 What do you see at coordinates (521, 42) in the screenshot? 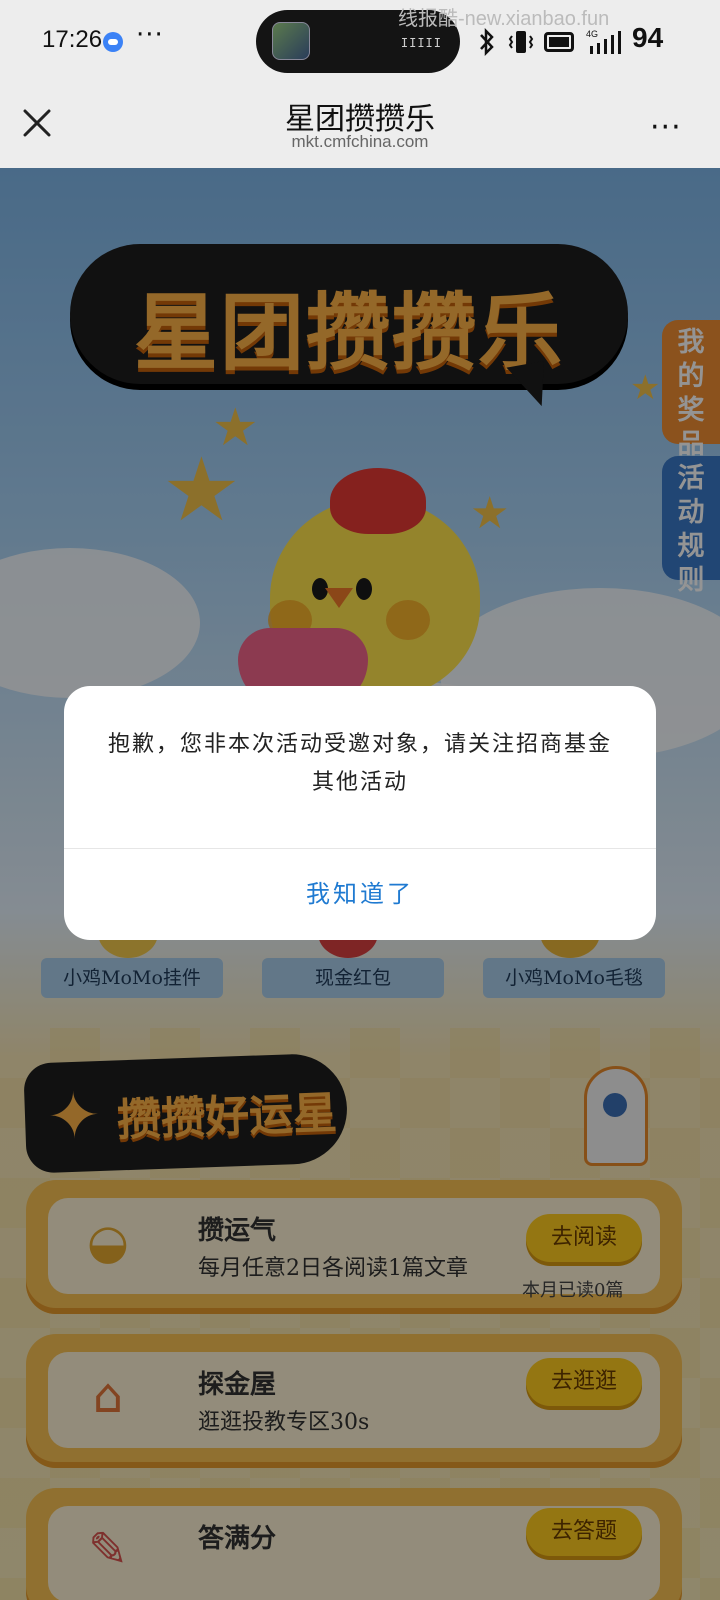
I see `vibrate-icon` at bounding box center [521, 42].